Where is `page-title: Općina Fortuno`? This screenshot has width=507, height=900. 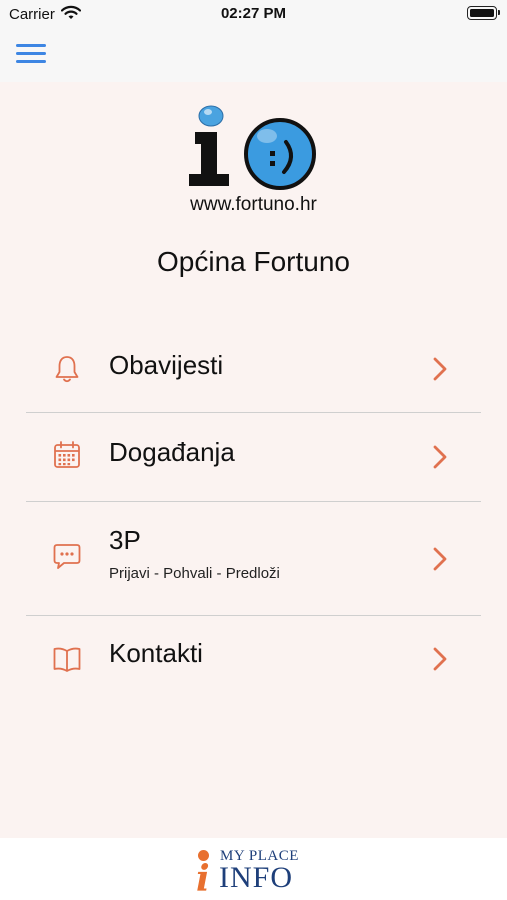 page-title: Općina Fortuno is located at coordinates (253, 261).